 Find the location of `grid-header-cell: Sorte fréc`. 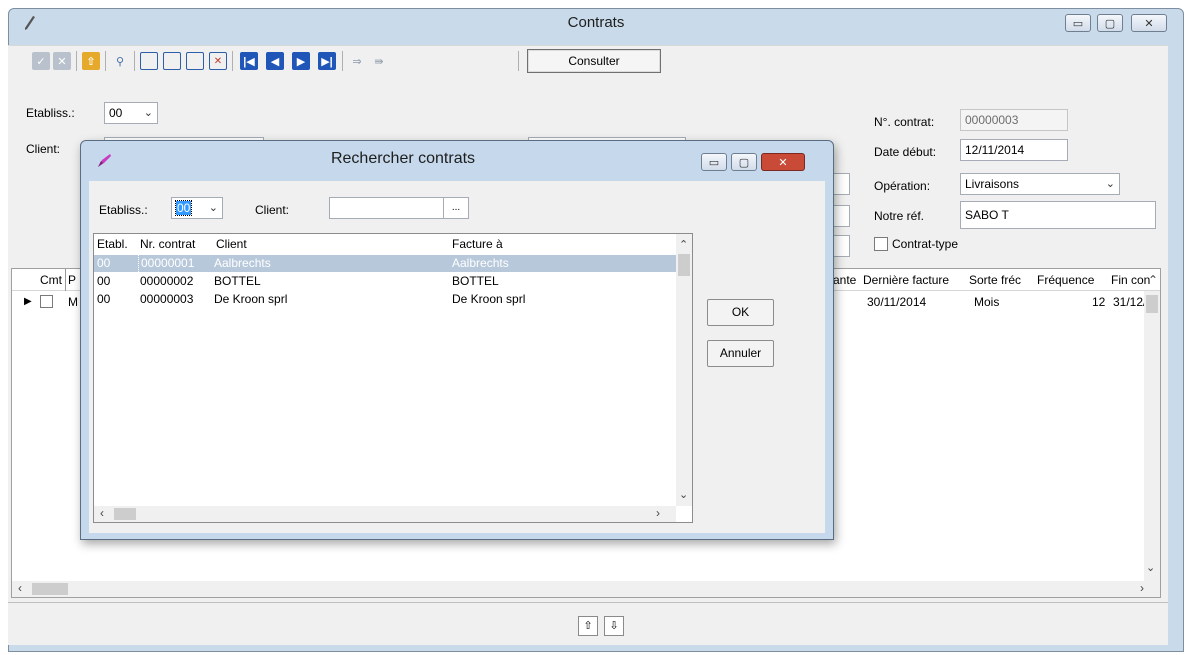

grid-header-cell: Sorte fréc is located at coordinates (995, 280).